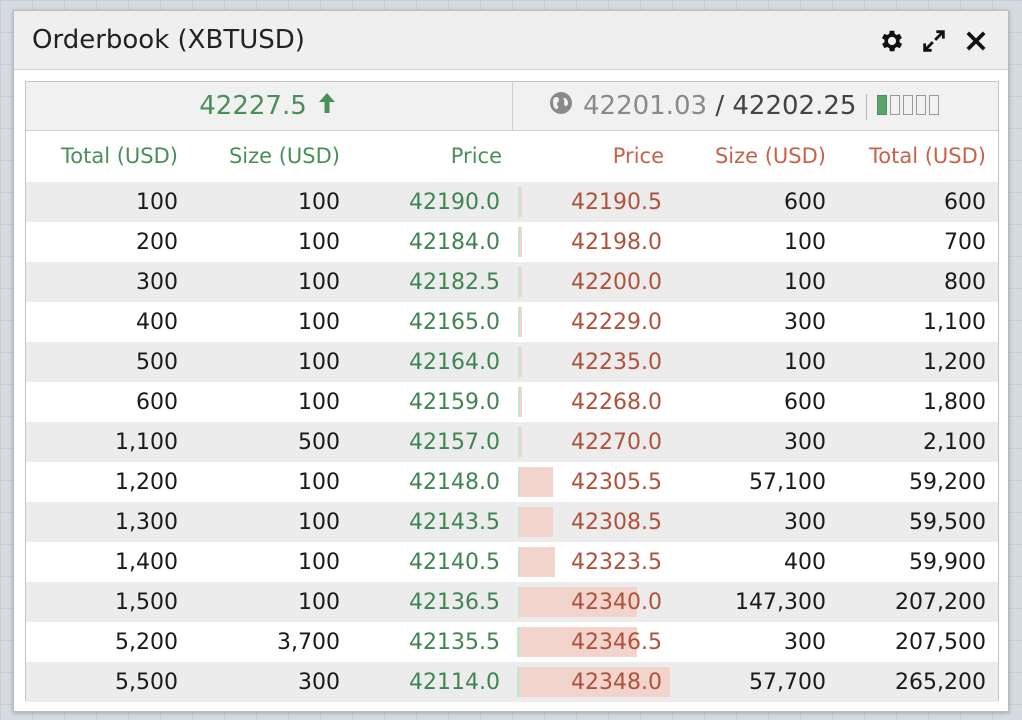  I want to click on bid-price-cell: 42143.5, so click(454, 522).